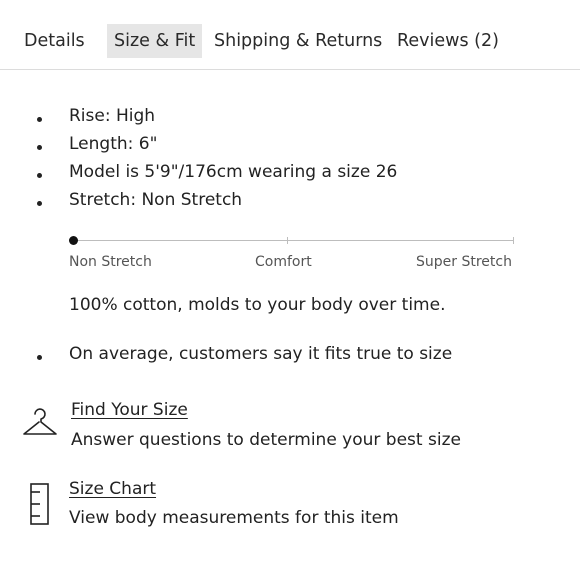 This screenshot has height=580, width=580. What do you see at coordinates (448, 41) in the screenshot?
I see `tab-reviews: Reviews (2)` at bounding box center [448, 41].